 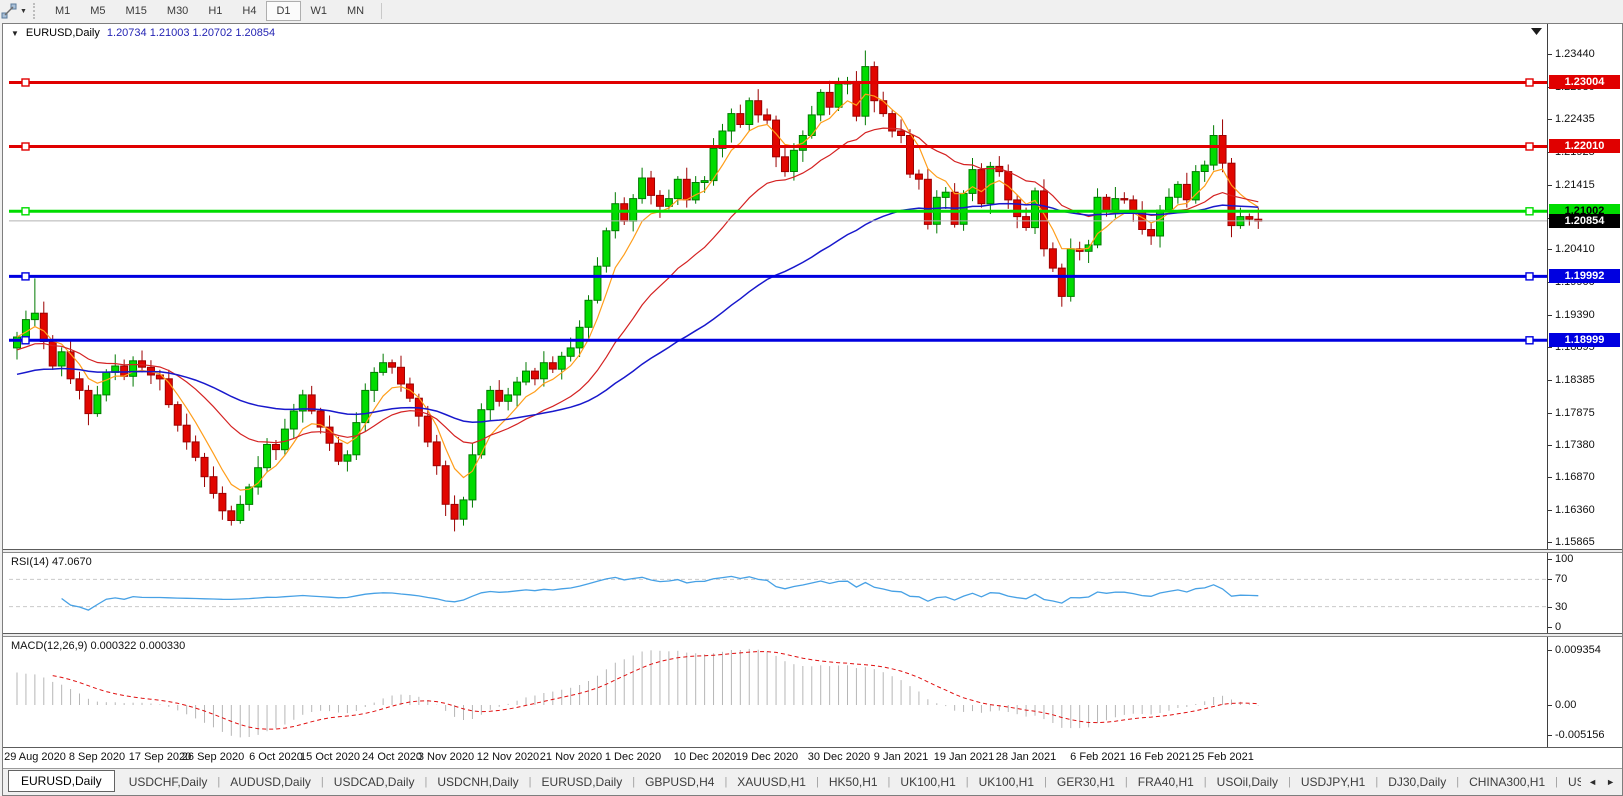 I want to click on chart-tab-usoil-daily: USOil,Daily, so click(x=1247, y=782).